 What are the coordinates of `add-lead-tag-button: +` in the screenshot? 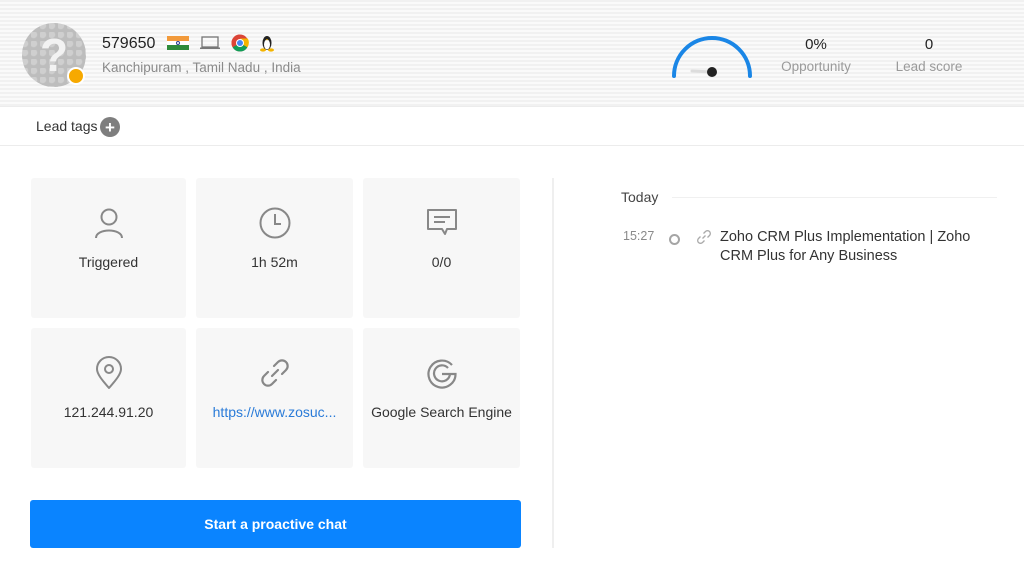 It's located at (110, 127).